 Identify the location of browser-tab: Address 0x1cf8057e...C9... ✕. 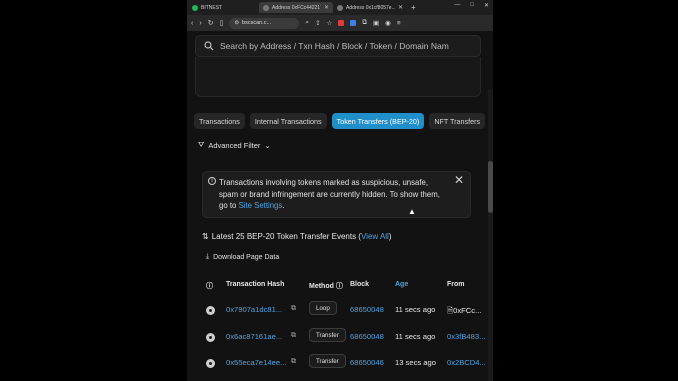
(370, 7).